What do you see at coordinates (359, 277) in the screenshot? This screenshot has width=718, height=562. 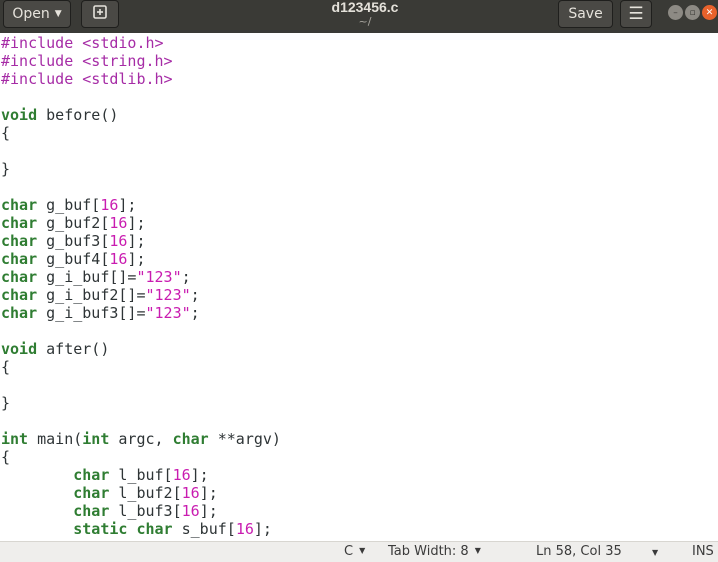 I see `code-line: char g_i_buf[]="123";` at bounding box center [359, 277].